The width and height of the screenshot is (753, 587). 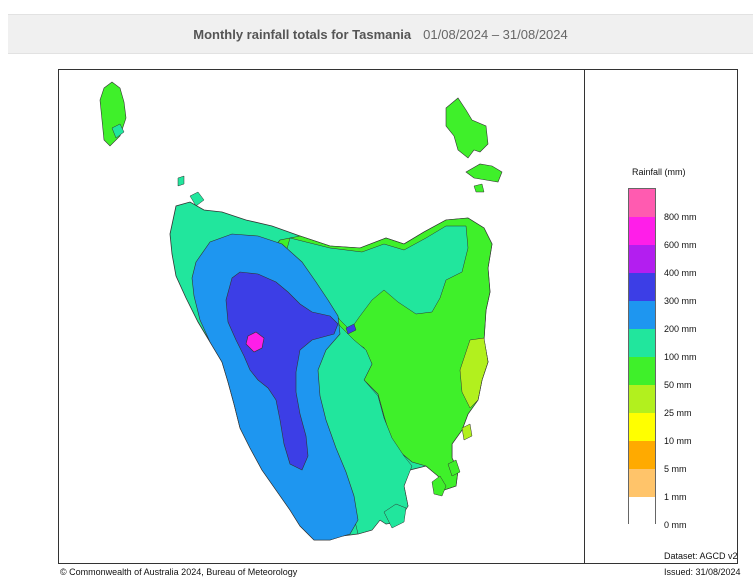 I want to click on legend-label: 200 mm, so click(x=680, y=329).